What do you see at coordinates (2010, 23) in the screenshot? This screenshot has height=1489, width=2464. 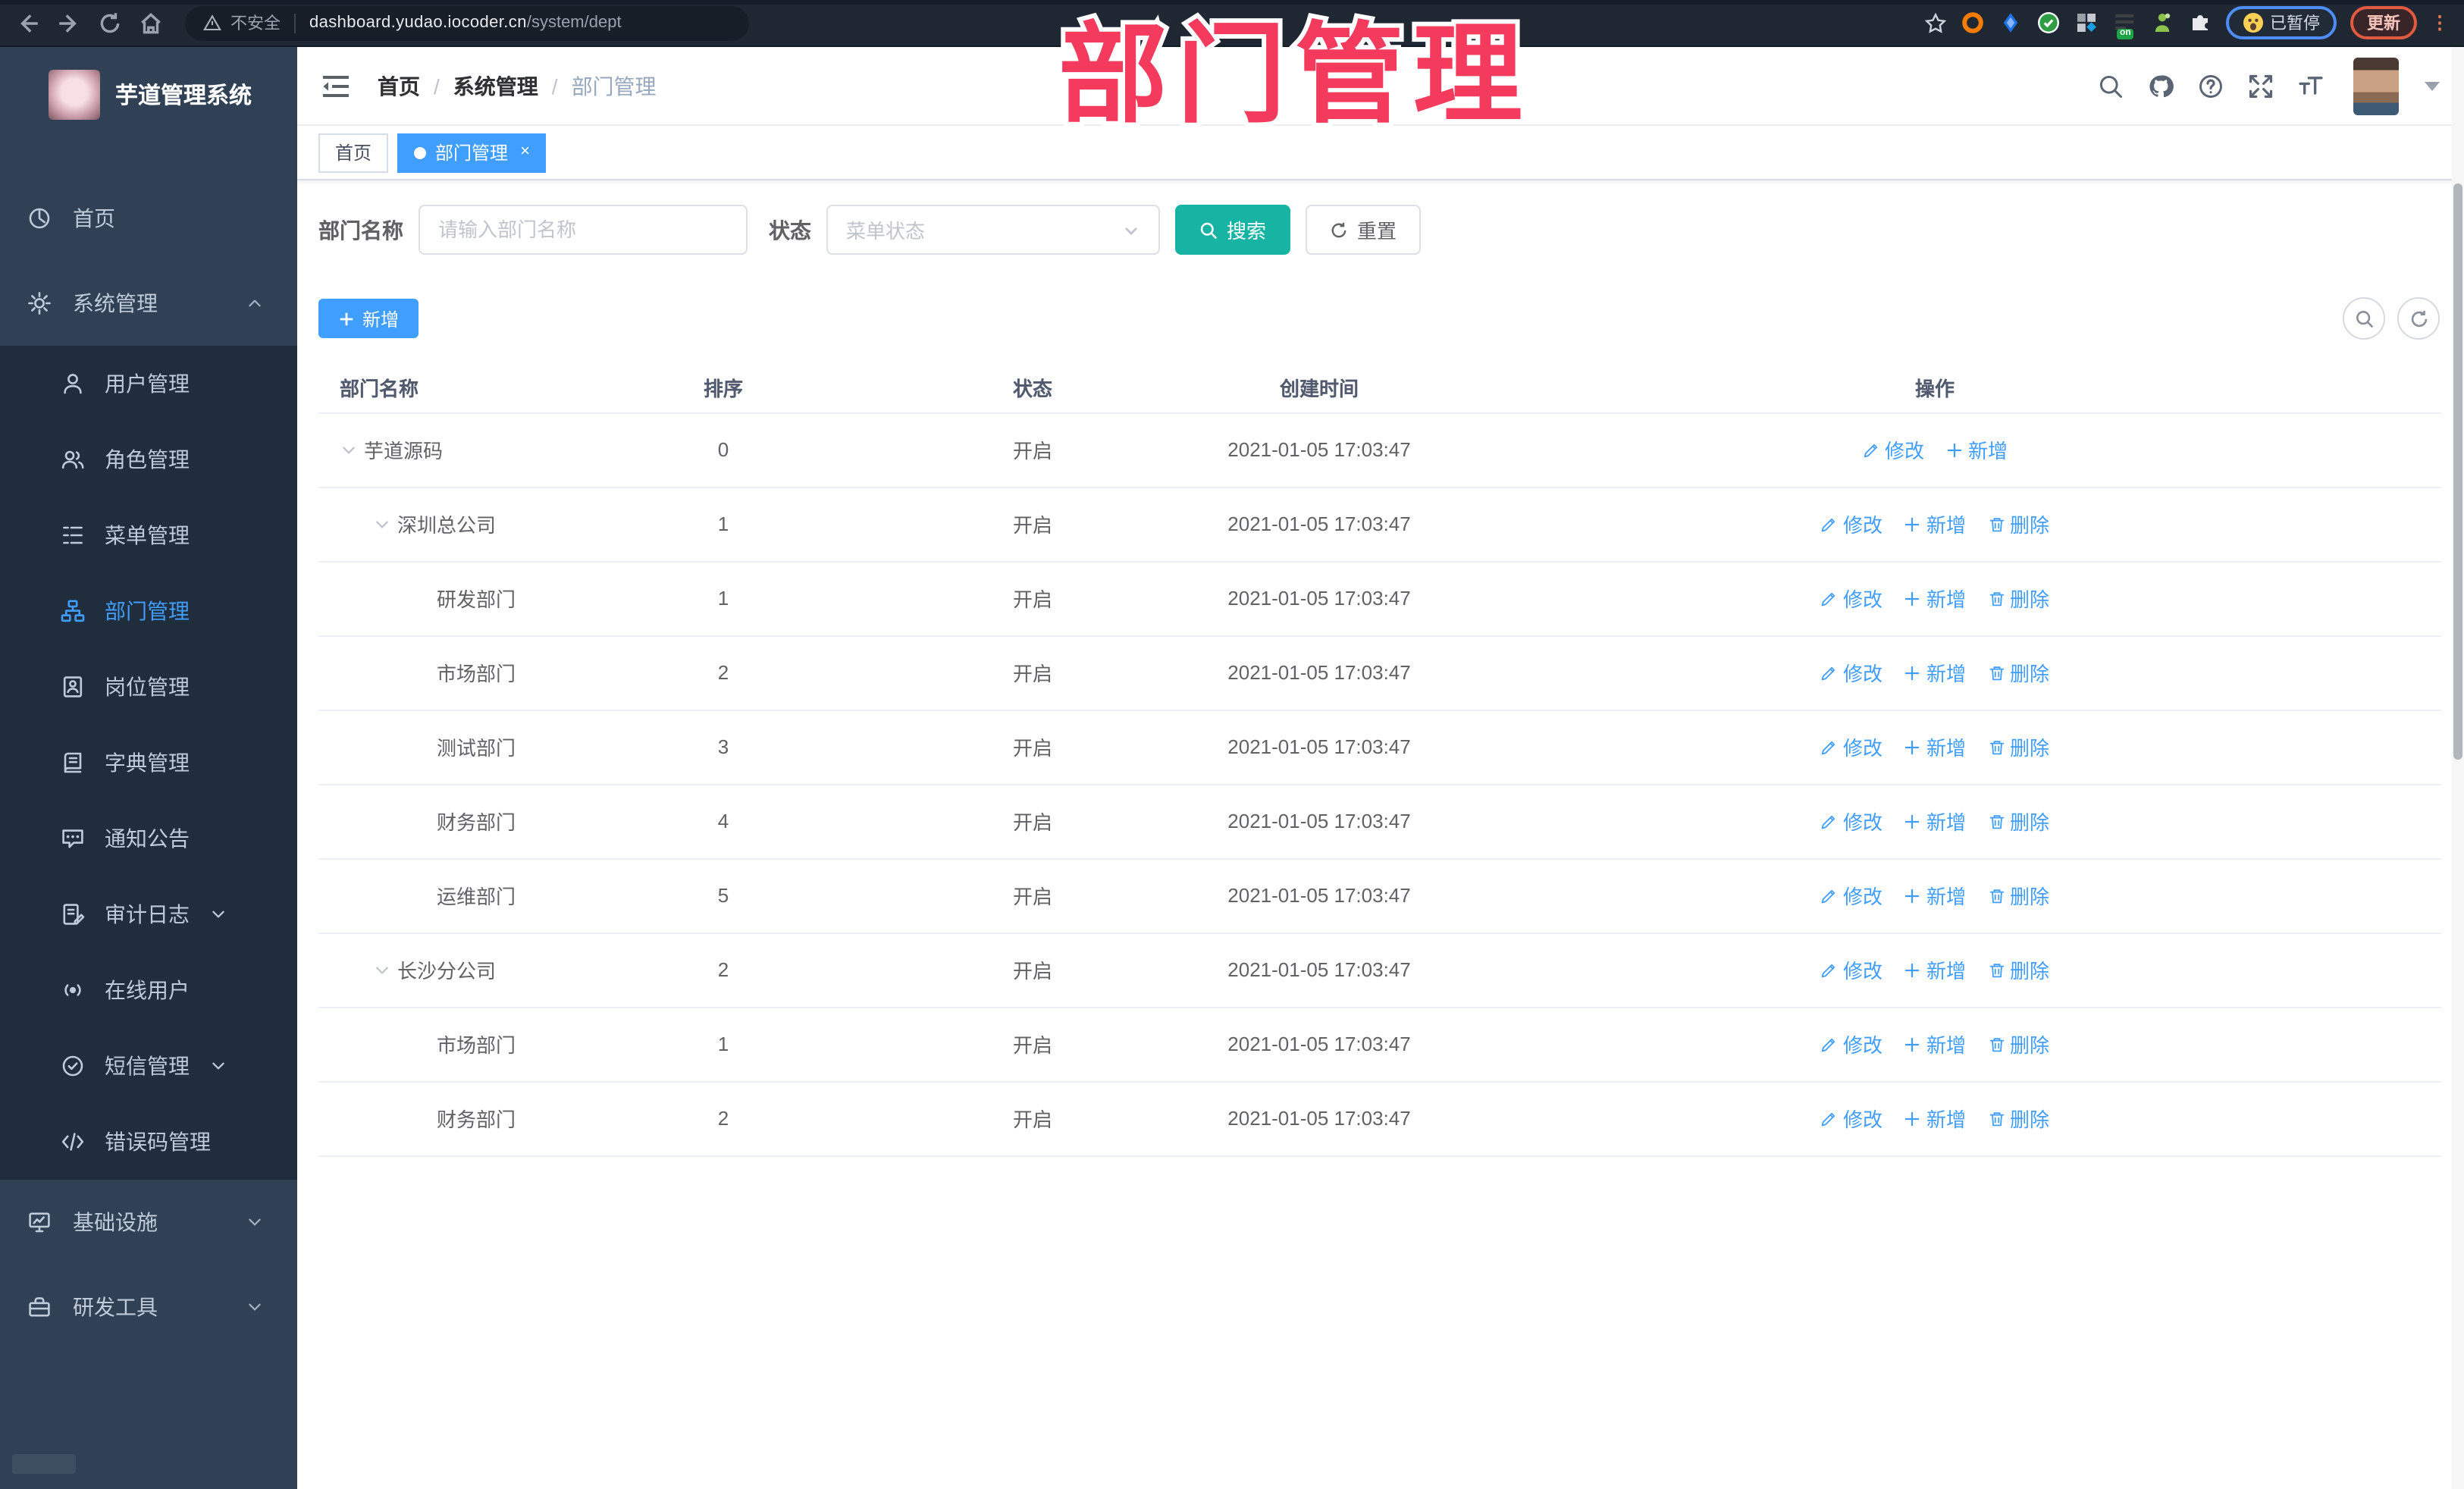 I see `blue-drop-extension-icon` at bounding box center [2010, 23].